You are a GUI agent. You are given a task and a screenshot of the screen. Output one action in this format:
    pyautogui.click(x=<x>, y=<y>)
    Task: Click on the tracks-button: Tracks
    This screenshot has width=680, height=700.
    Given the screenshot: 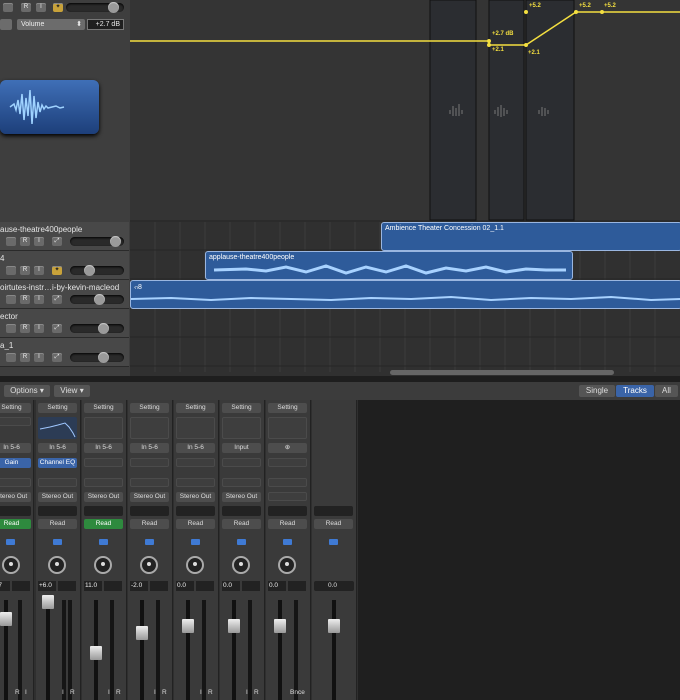 What is the action you would take?
    pyautogui.click(x=635, y=391)
    